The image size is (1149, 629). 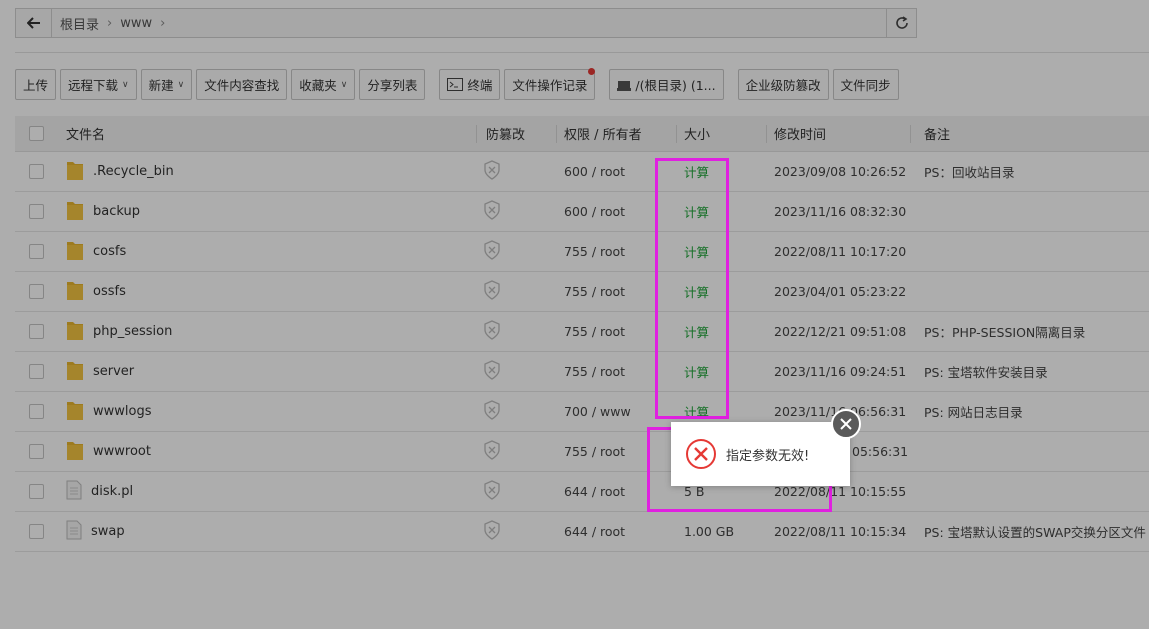 I want to click on close-icon, so click(x=846, y=424).